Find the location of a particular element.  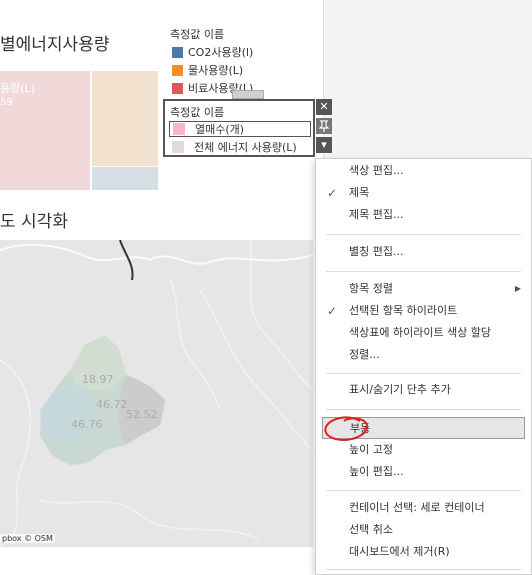

menu-item-label: 항목 정렬 is located at coordinates (371, 288).